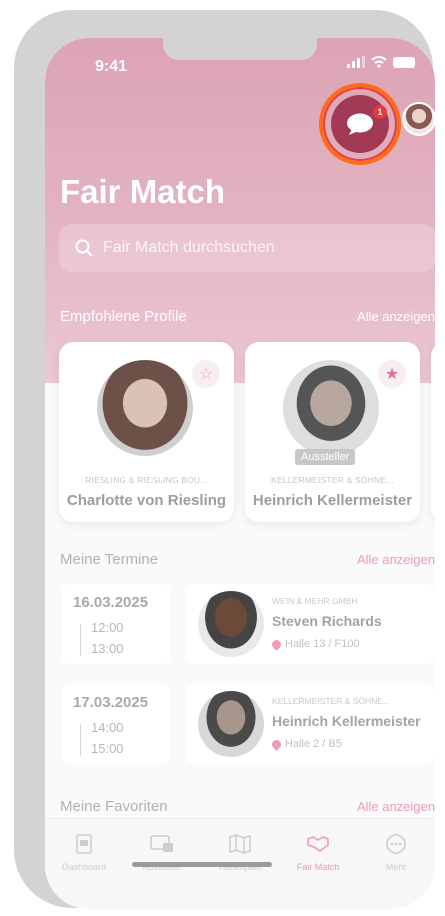 The width and height of the screenshot is (445, 916). Describe the element at coordinates (332, 500) in the screenshot. I see `profile-name: Heinrich Kellermeister` at that location.